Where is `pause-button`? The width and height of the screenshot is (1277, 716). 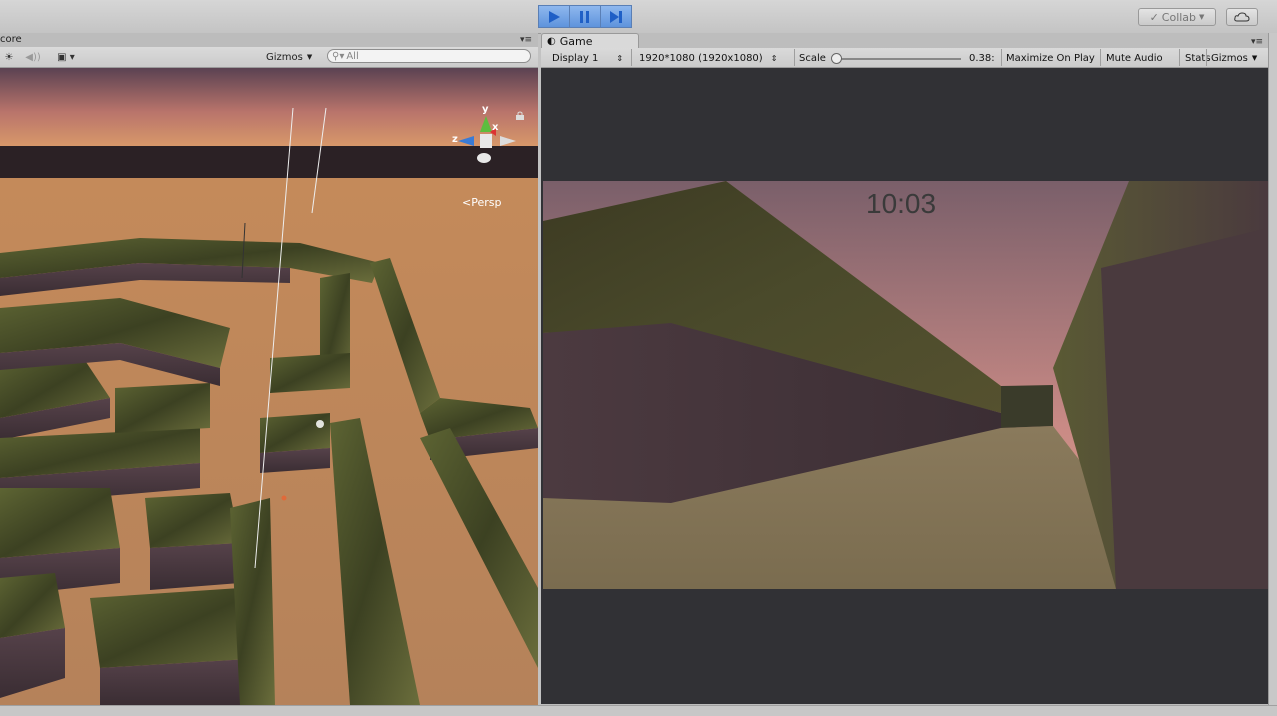
pause-button is located at coordinates (585, 16).